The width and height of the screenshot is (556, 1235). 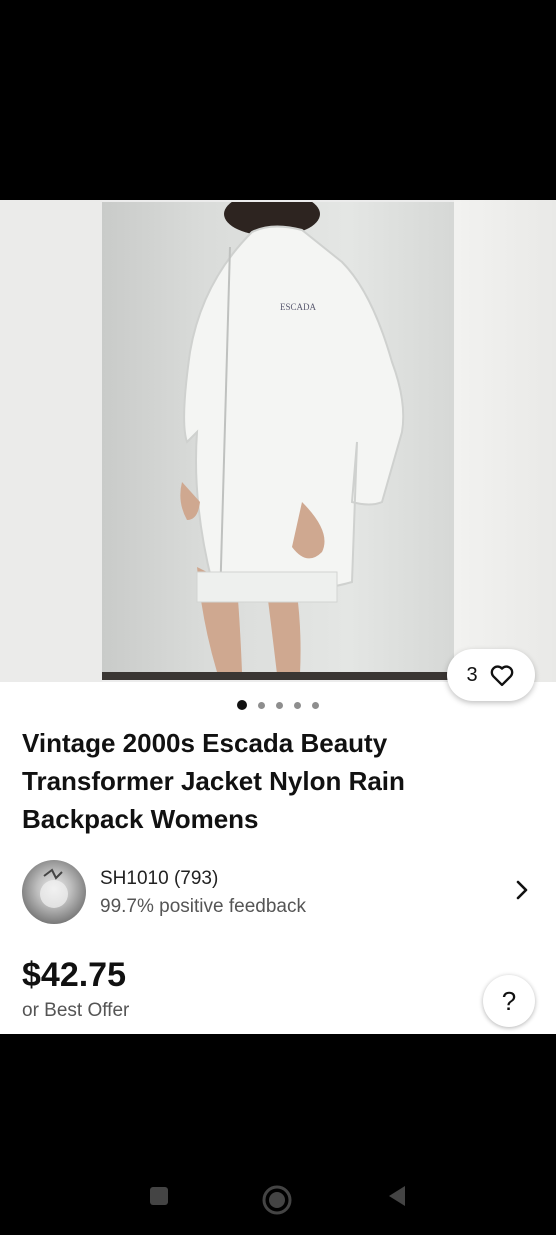 What do you see at coordinates (505, 441) in the screenshot?
I see `gallery-side-right` at bounding box center [505, 441].